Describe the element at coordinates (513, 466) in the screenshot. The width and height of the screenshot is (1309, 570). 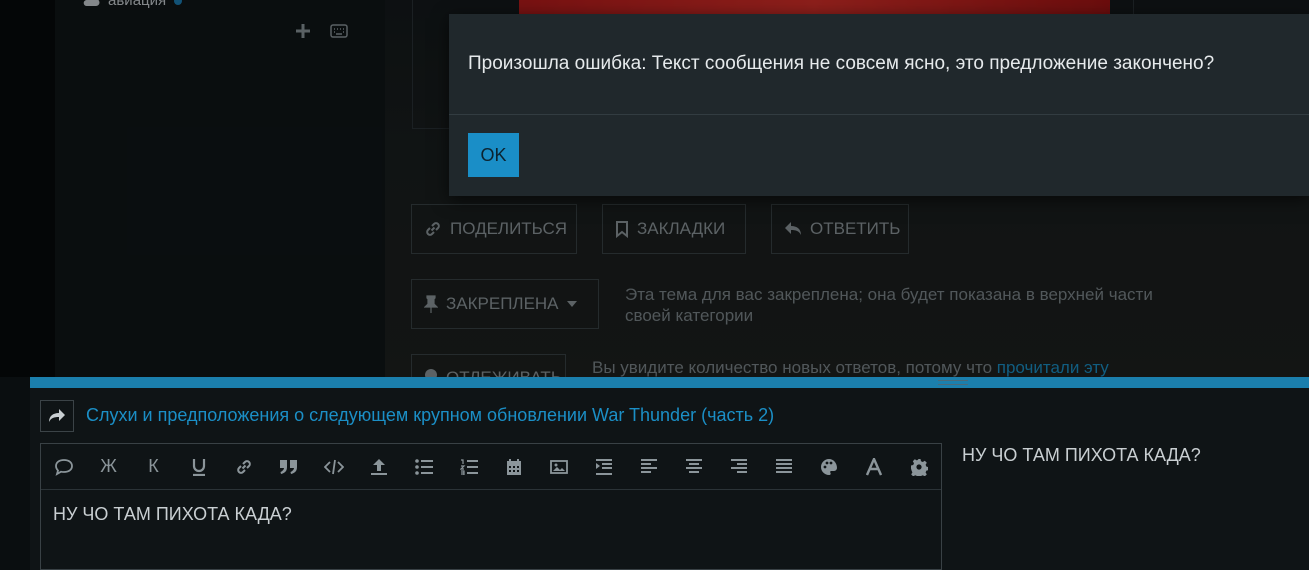
I see `calendar-icon` at that location.